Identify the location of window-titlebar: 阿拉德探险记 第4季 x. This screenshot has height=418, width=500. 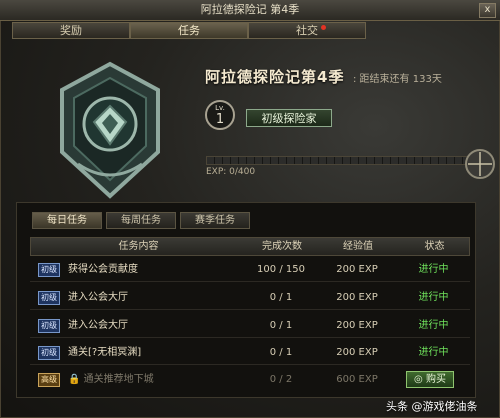
(250, 10).